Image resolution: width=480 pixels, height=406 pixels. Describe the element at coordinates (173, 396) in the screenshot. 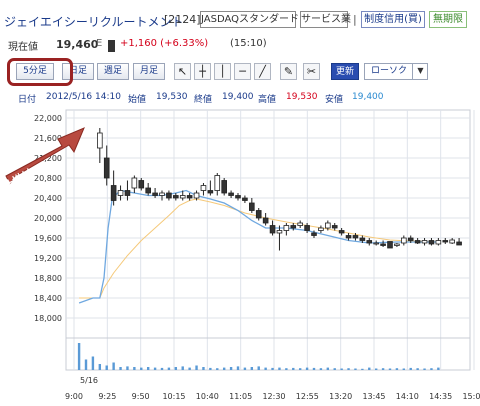

I see `x-tick-label: 10:15` at that location.